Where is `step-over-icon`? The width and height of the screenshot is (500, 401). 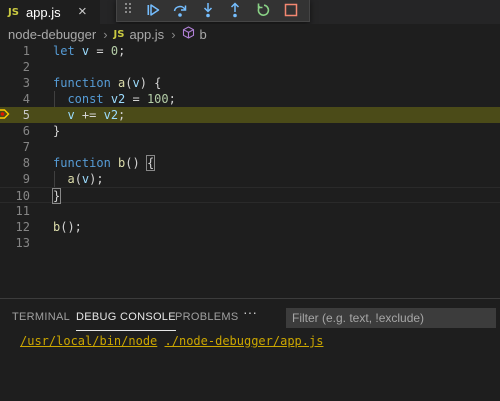 step-over-icon is located at coordinates (180, 10).